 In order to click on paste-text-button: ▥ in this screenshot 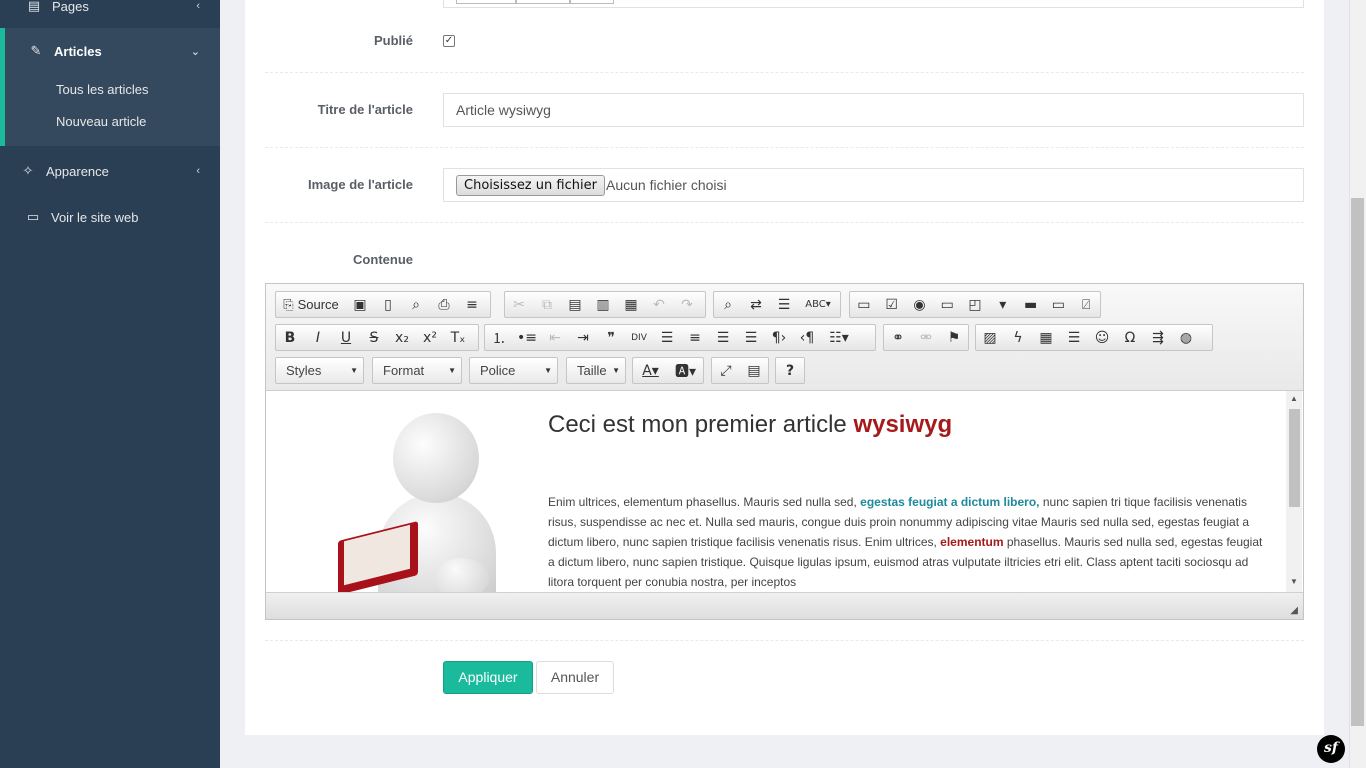, I will do `click(603, 304)`.